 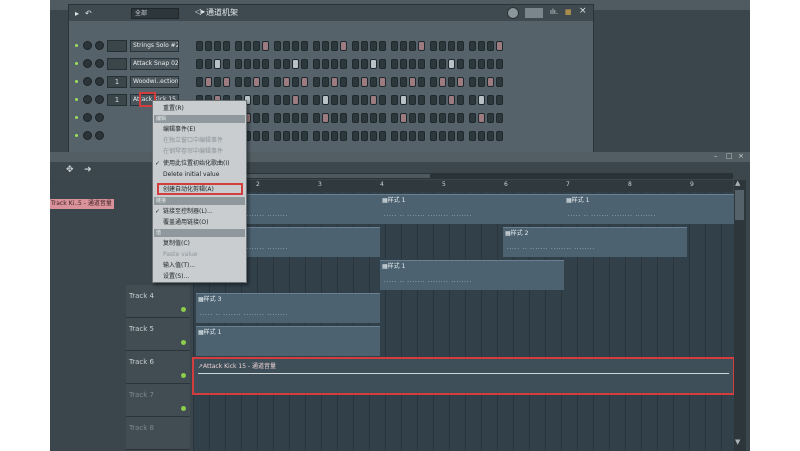 I want to click on track-name: Track 7, so click(x=141, y=395).